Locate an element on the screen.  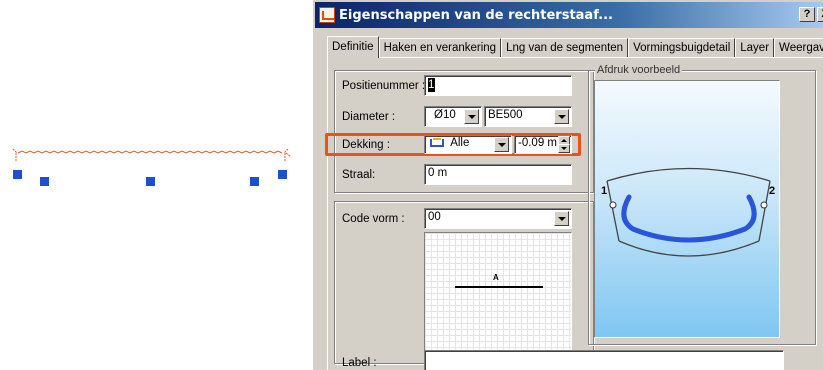
diameter-label: Diameter : is located at coordinates (369, 117).